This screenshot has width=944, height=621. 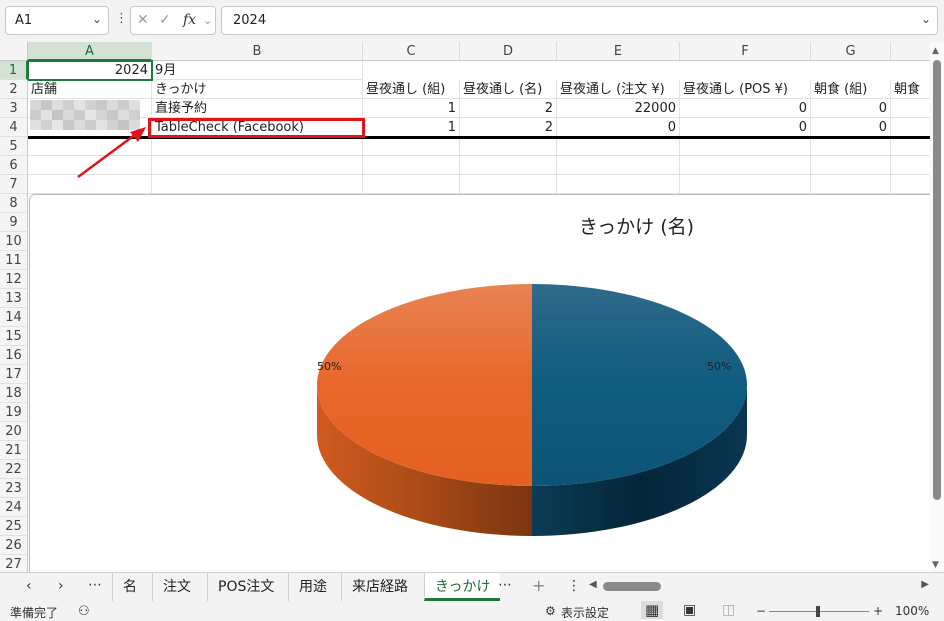 What do you see at coordinates (911, 51) in the screenshot?
I see `column-header-h` at bounding box center [911, 51].